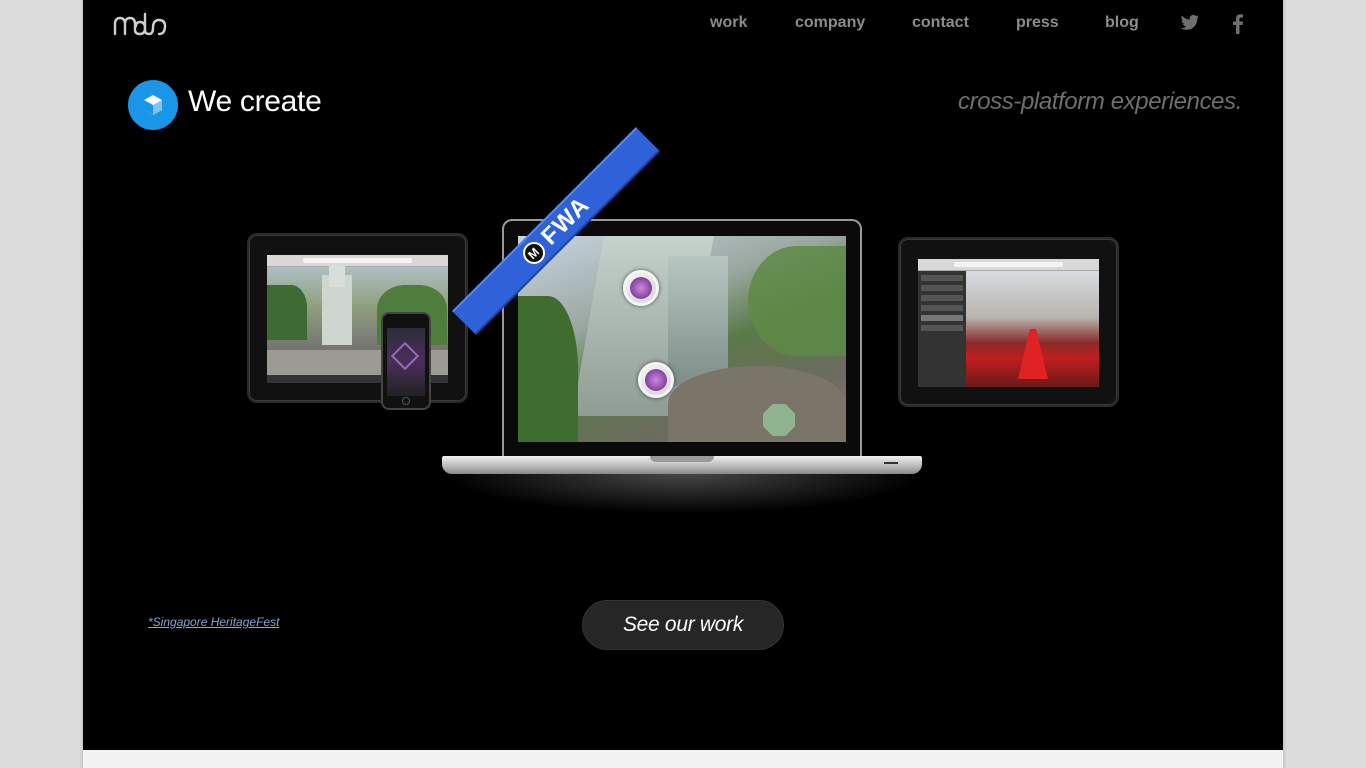 The height and width of the screenshot is (768, 1366). Describe the element at coordinates (683, 759) in the screenshot. I see `page-footer-strip` at that location.